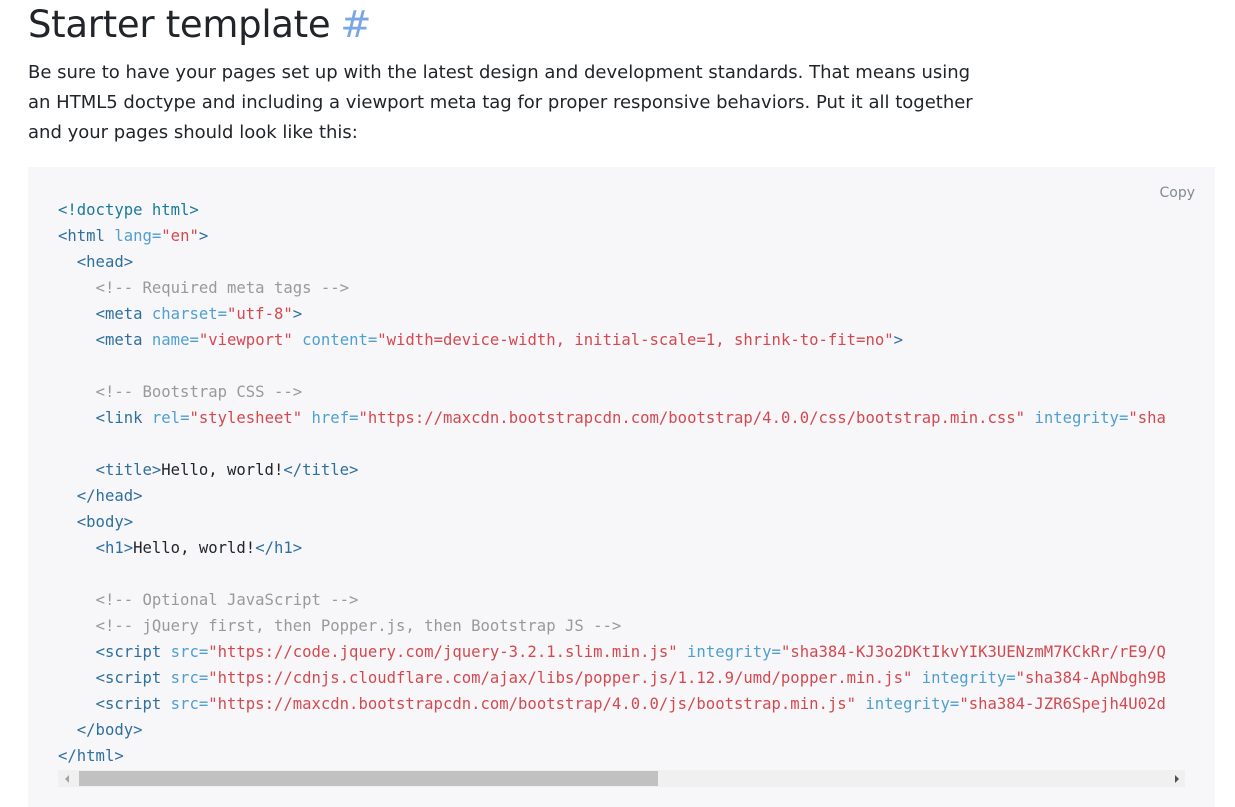 The image size is (1235, 807). What do you see at coordinates (105, 262) in the screenshot?
I see `code-token-tag: <head>` at bounding box center [105, 262].